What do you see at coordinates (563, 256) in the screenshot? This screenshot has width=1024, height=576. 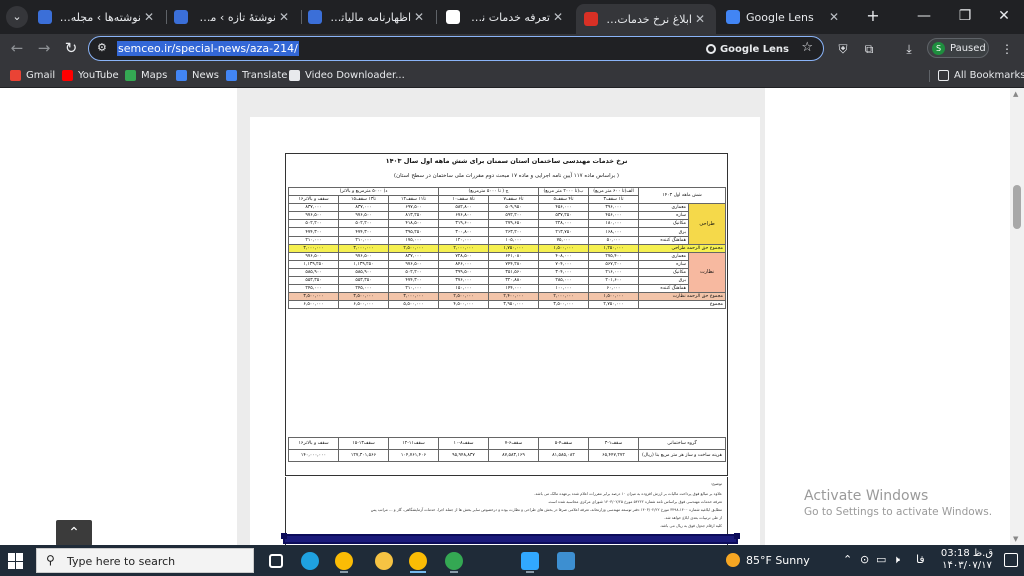 I see `table-cell: ۴۰۸,۰۰۰` at bounding box center [563, 256].